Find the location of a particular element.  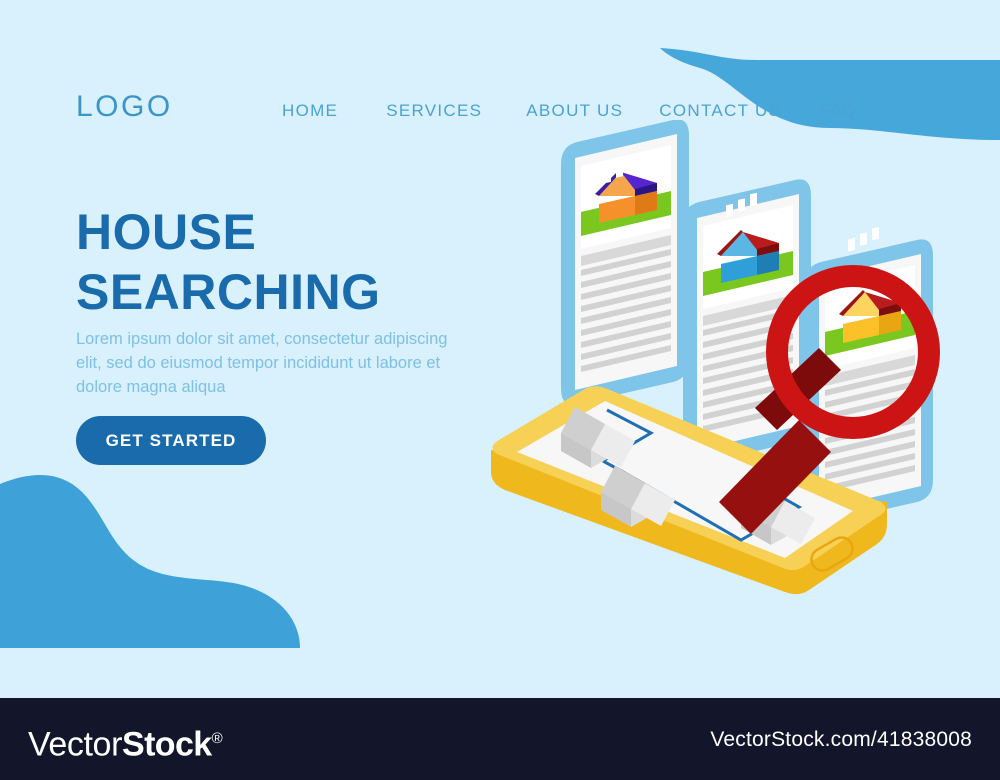

site-logo: LOGO is located at coordinates (124, 107).